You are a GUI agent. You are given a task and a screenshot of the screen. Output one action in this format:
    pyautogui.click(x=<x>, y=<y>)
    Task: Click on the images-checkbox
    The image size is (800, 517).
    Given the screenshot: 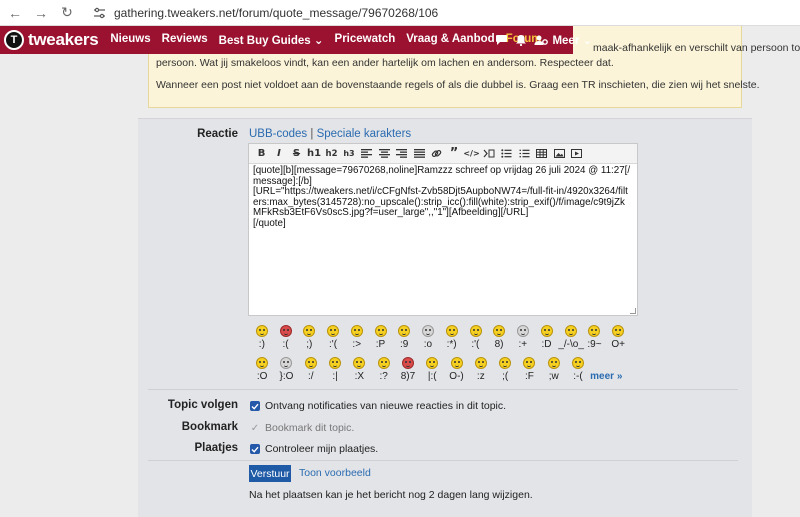 What is the action you would take?
    pyautogui.click(x=255, y=449)
    